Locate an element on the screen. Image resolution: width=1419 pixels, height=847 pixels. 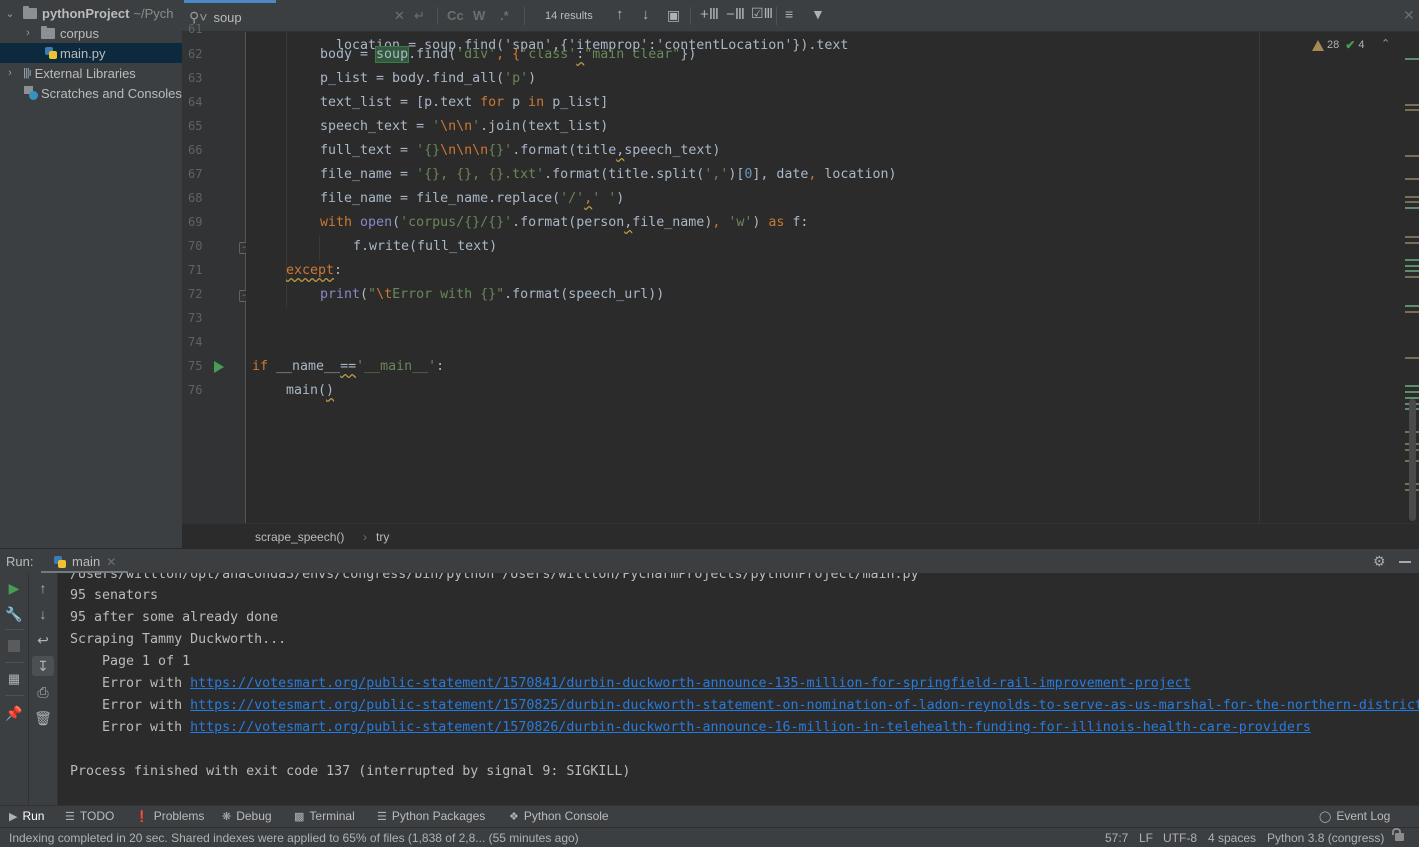
search-field: ⚲˅ is located at coordinates (352, 17).